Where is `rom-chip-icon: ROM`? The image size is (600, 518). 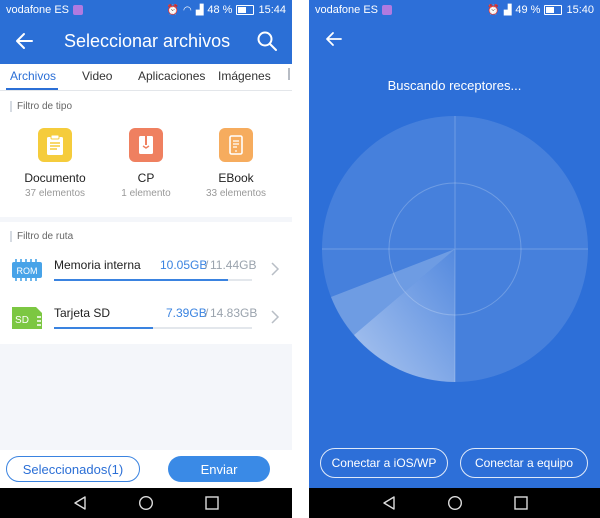 rom-chip-icon: ROM is located at coordinates (27, 270).